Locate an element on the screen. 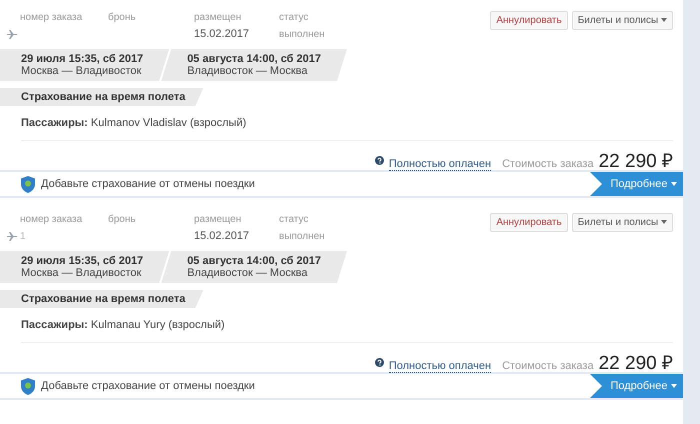 The width and height of the screenshot is (700, 424). passengers-text: Пассажиры: Kulmanau Yury (взрослый) is located at coordinates (347, 331).